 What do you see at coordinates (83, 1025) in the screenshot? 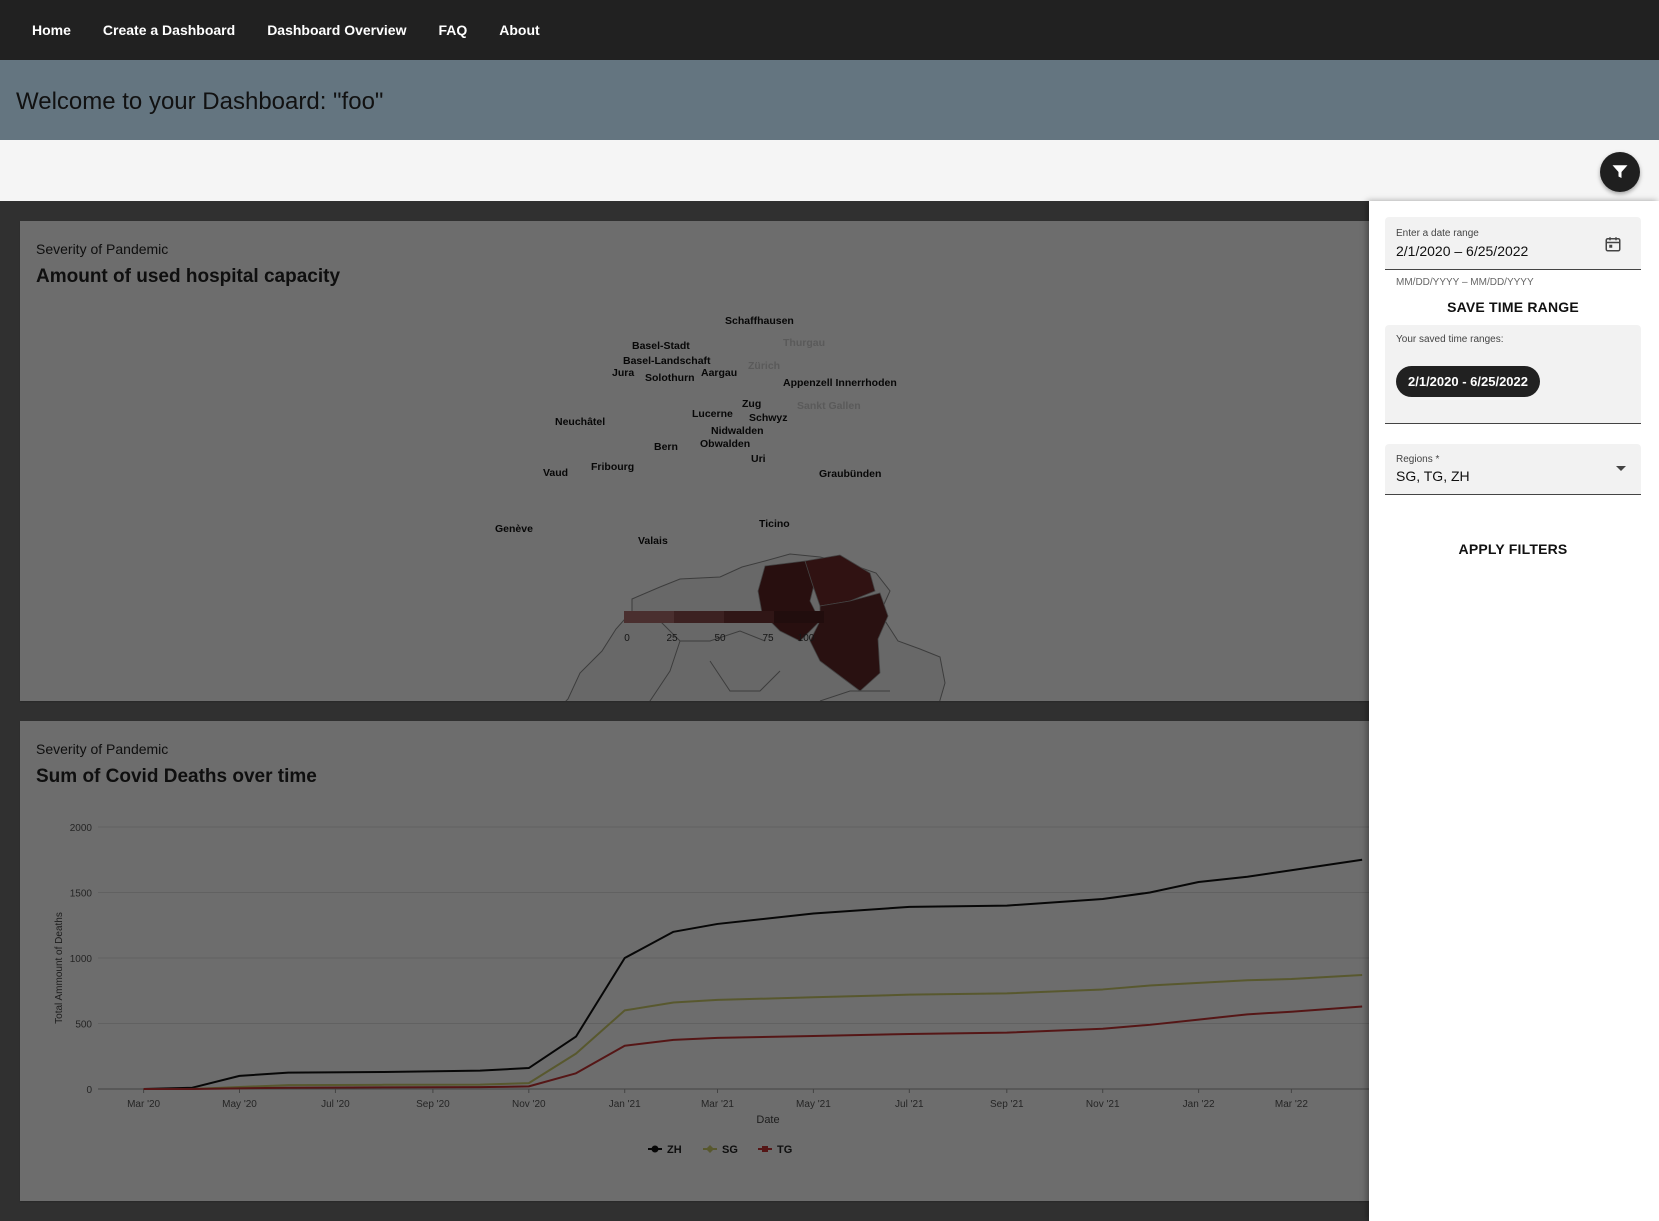
I see `y-tick-label: 500` at bounding box center [83, 1025].